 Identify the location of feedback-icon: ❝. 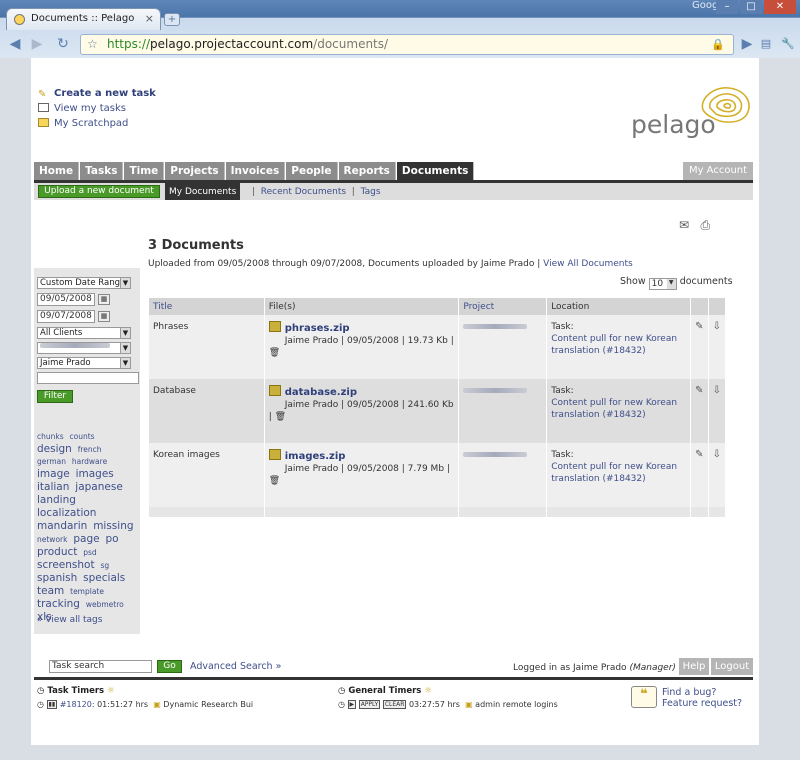
(644, 697).